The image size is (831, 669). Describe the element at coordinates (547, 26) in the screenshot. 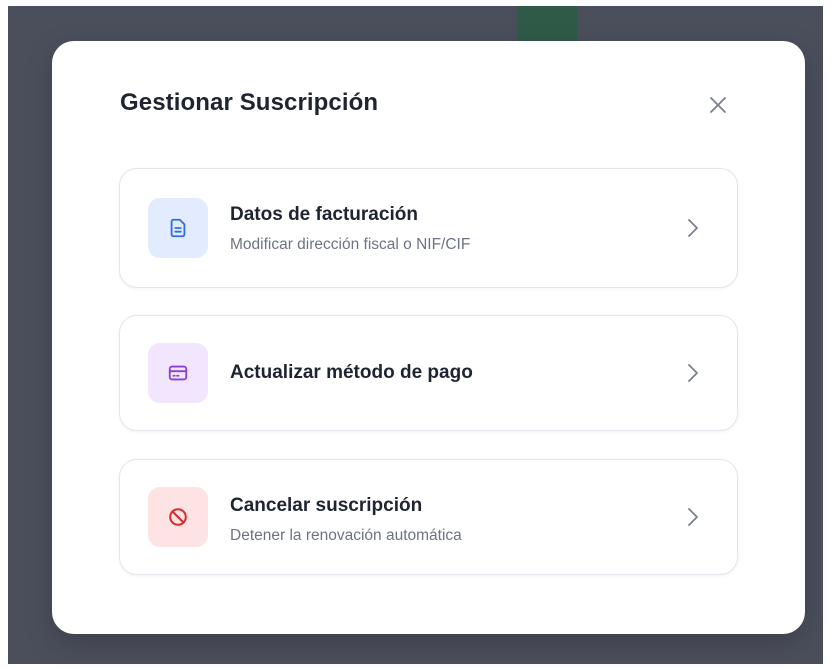

I see `background-content` at that location.